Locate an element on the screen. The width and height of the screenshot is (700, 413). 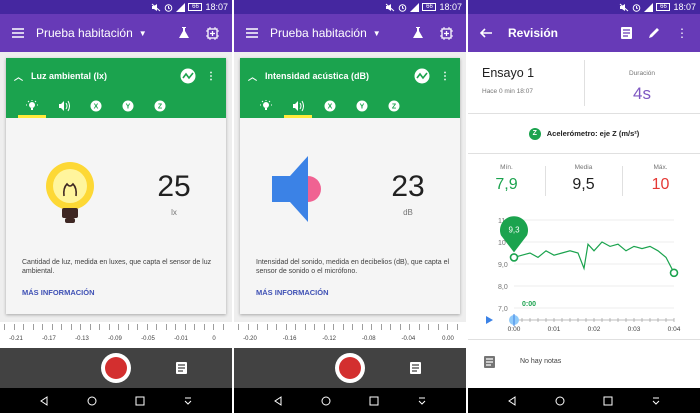
edit-pencil-icon is located at coordinates (654, 33).